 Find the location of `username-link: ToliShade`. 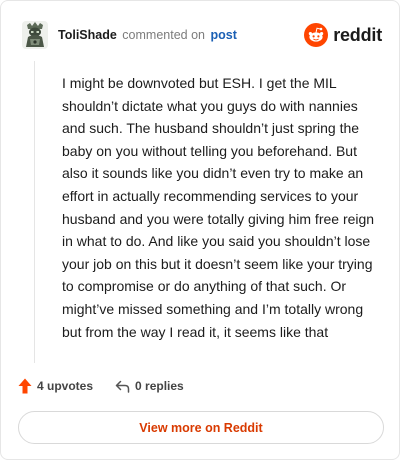

username-link: ToliShade is located at coordinates (87, 35).